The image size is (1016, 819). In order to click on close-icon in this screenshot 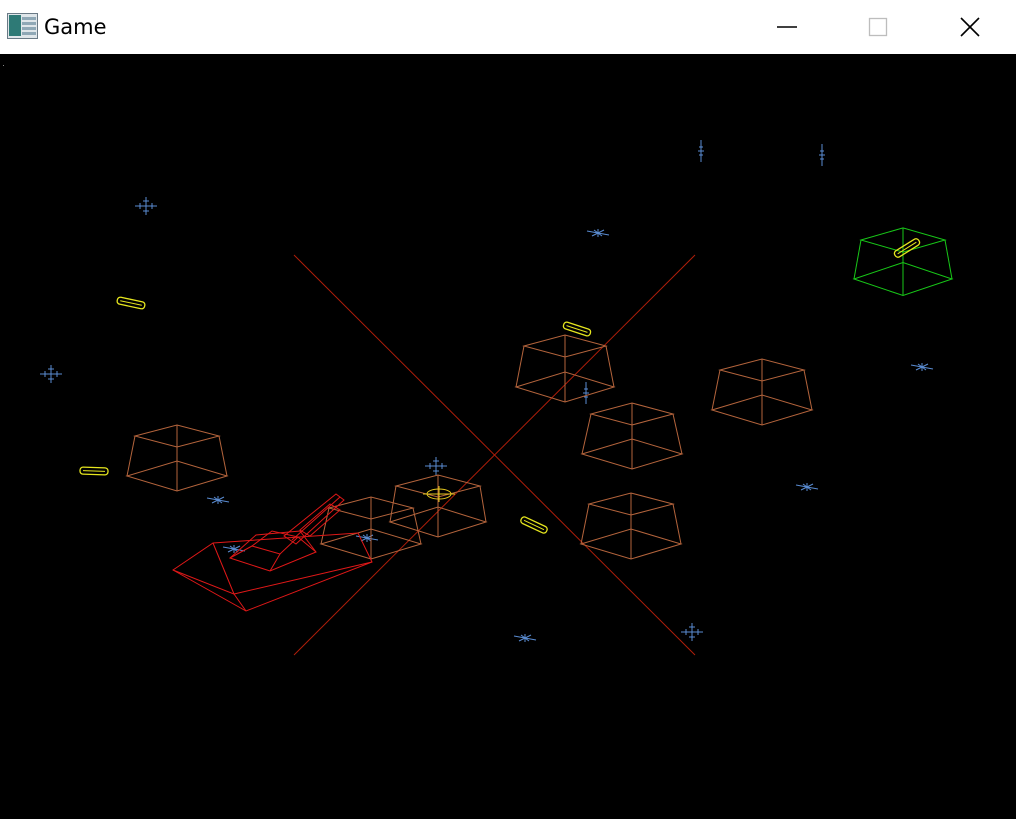, I will do `click(970, 27)`.